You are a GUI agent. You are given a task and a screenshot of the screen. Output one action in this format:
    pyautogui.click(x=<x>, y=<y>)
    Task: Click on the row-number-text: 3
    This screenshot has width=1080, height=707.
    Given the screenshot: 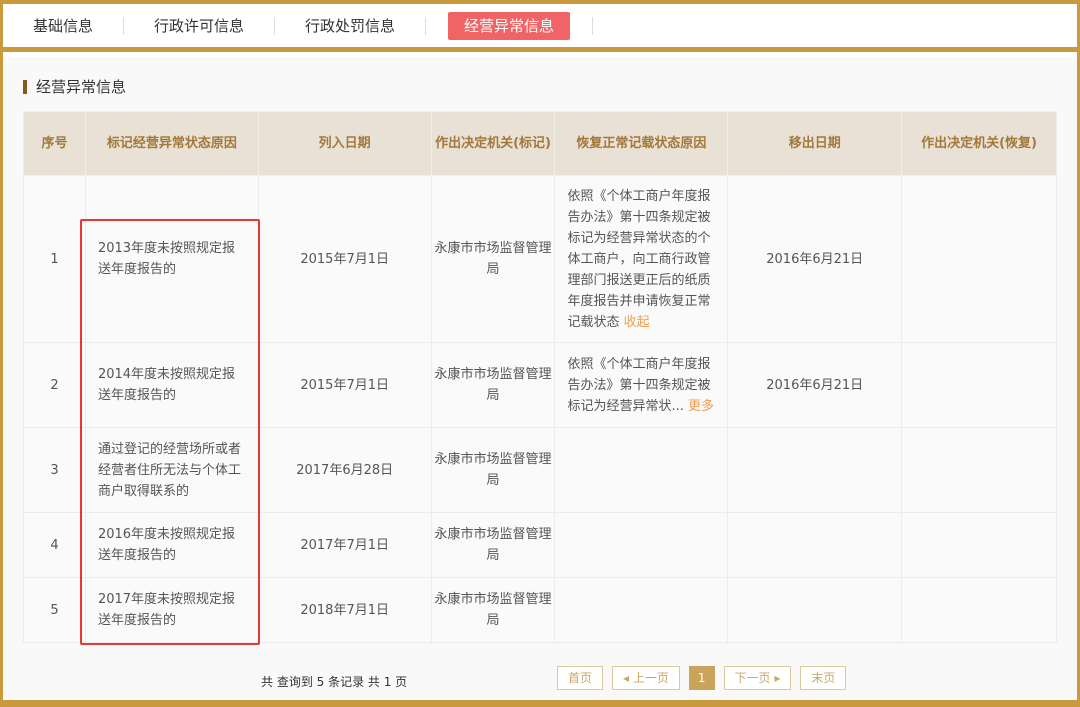 What is the action you would take?
    pyautogui.click(x=54, y=470)
    